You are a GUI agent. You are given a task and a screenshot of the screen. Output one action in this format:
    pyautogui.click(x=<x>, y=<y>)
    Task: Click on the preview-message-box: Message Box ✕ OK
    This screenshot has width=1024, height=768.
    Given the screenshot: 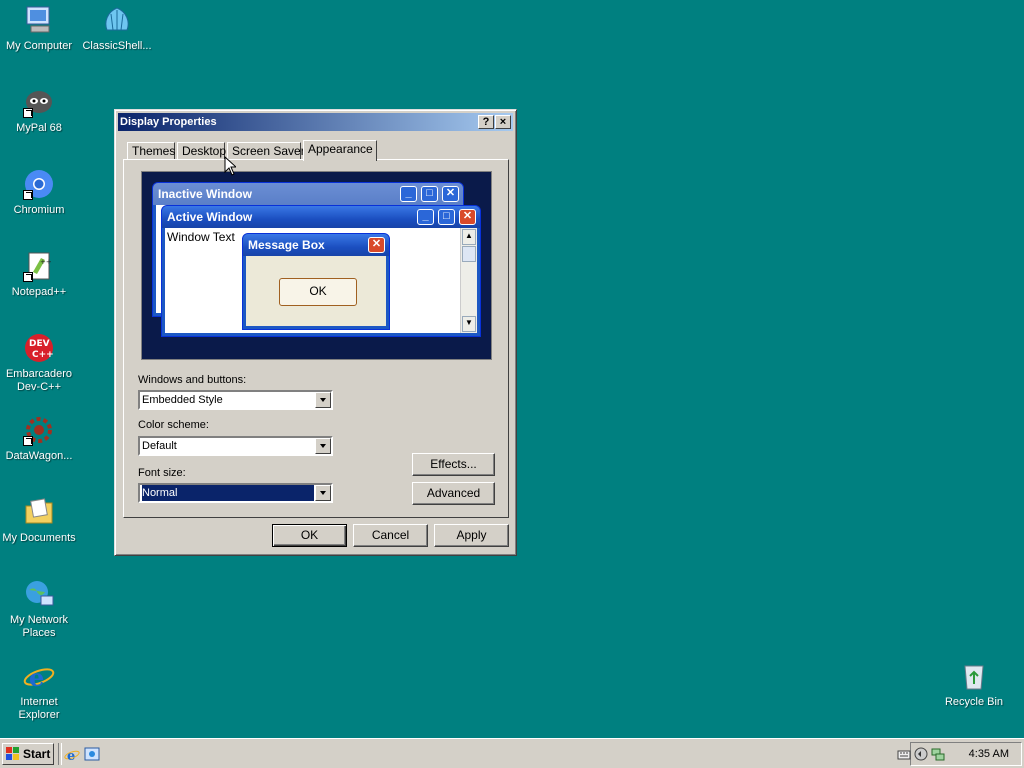 What is the action you would take?
    pyautogui.click(x=316, y=281)
    